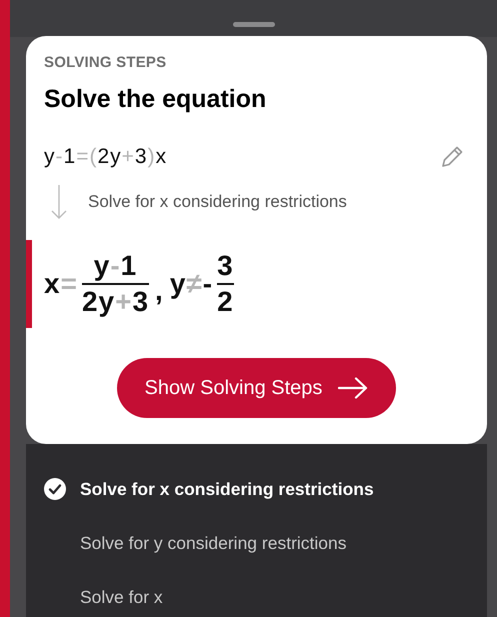 This screenshot has width=497, height=617. I want to click on drag-handle, so click(253, 24).